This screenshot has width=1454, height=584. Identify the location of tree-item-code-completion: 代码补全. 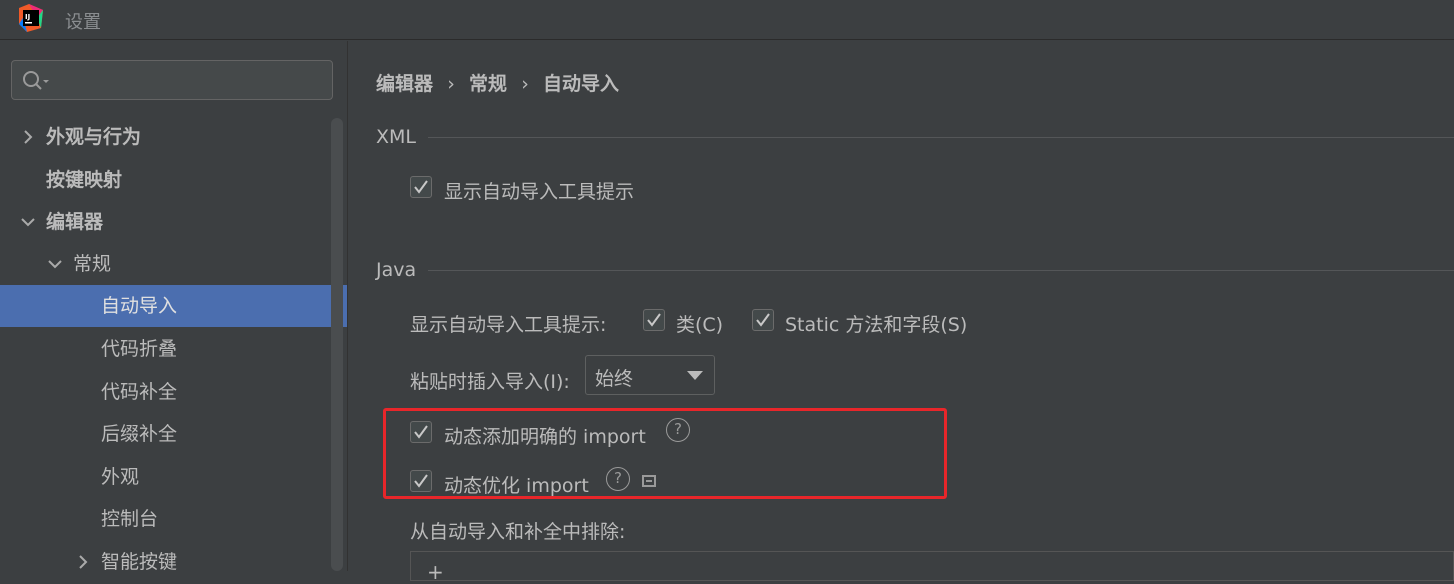
(165, 392).